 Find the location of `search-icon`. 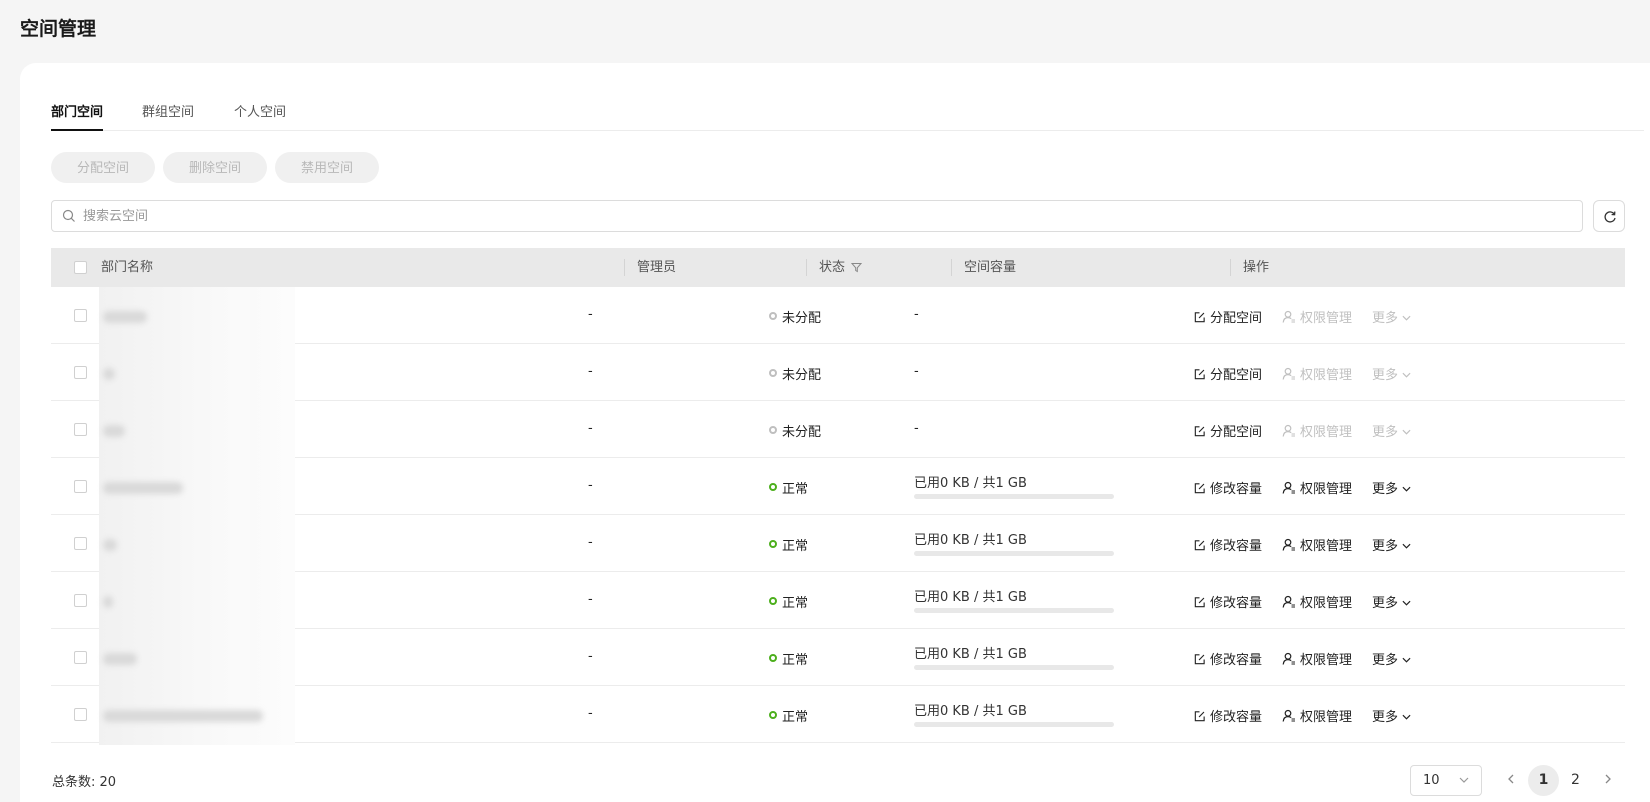

search-icon is located at coordinates (68, 215).